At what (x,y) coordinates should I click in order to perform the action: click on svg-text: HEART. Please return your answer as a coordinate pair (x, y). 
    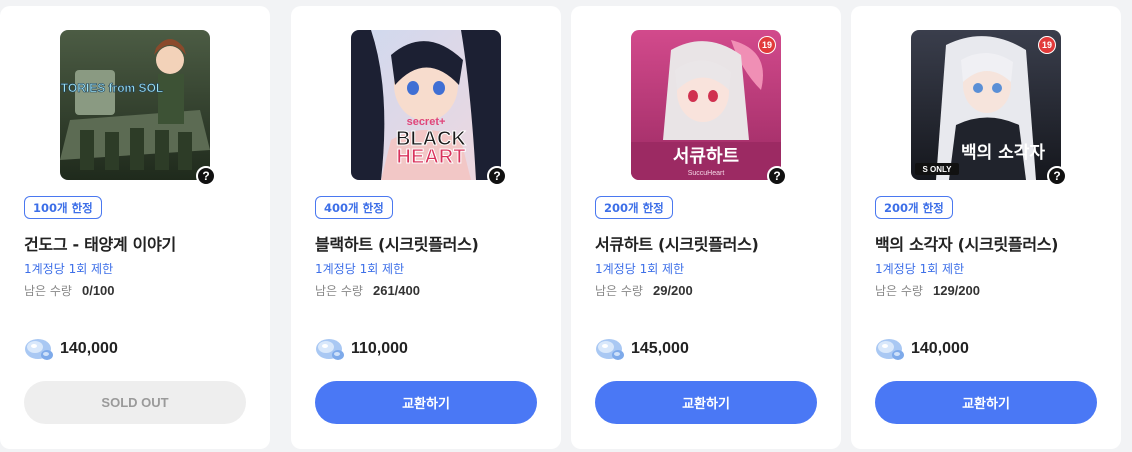
    Looking at the image, I should click on (431, 157).